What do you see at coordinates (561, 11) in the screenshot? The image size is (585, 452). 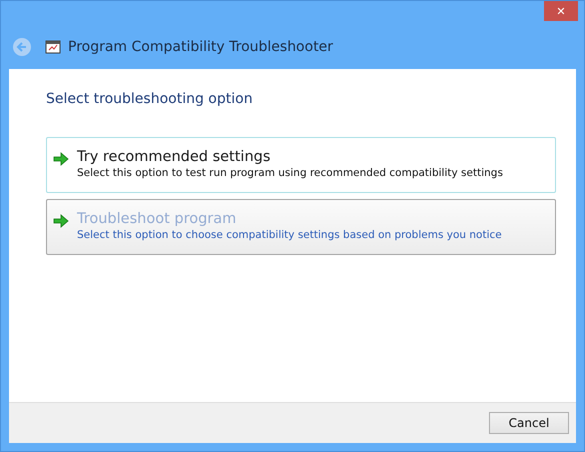 I see `close-button: ✕` at bounding box center [561, 11].